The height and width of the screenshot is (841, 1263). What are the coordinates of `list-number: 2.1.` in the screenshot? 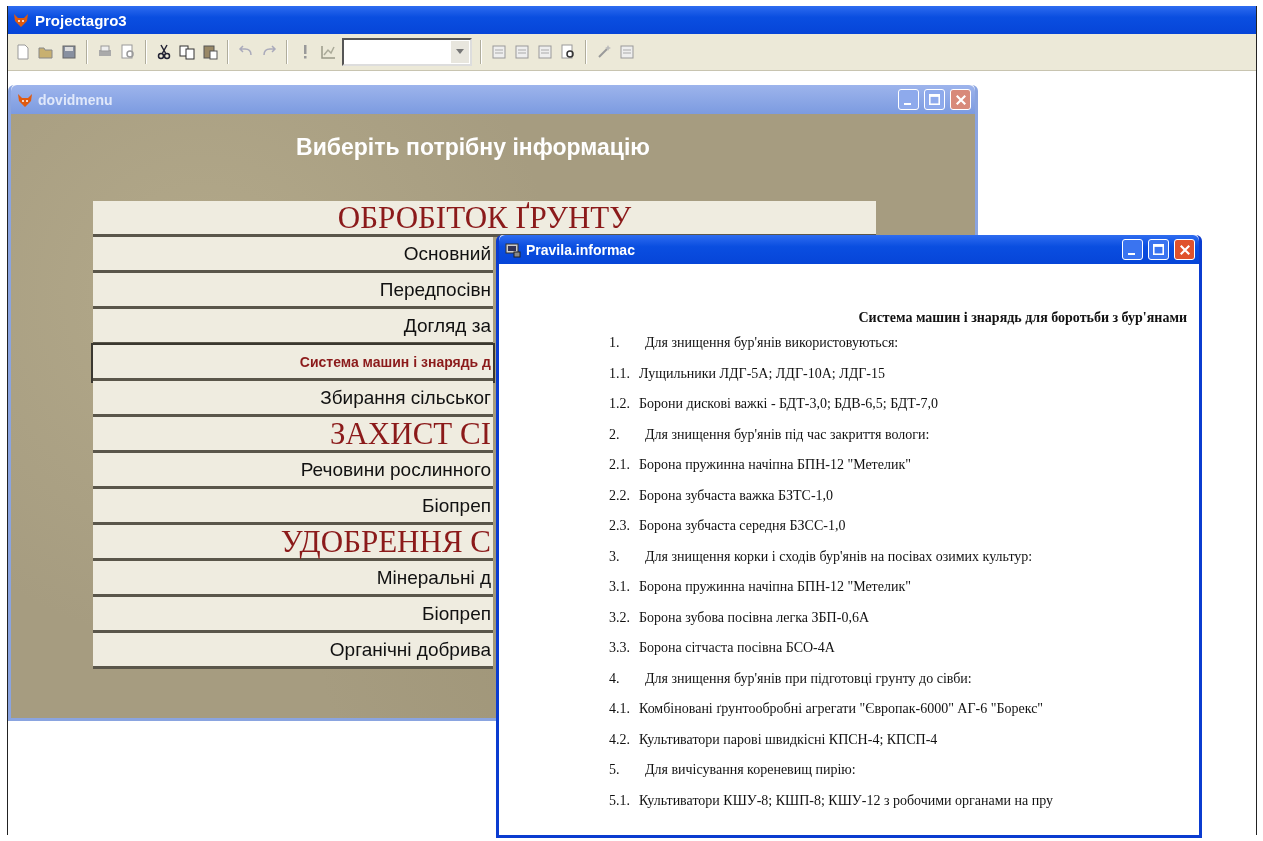 It's located at (620, 465).